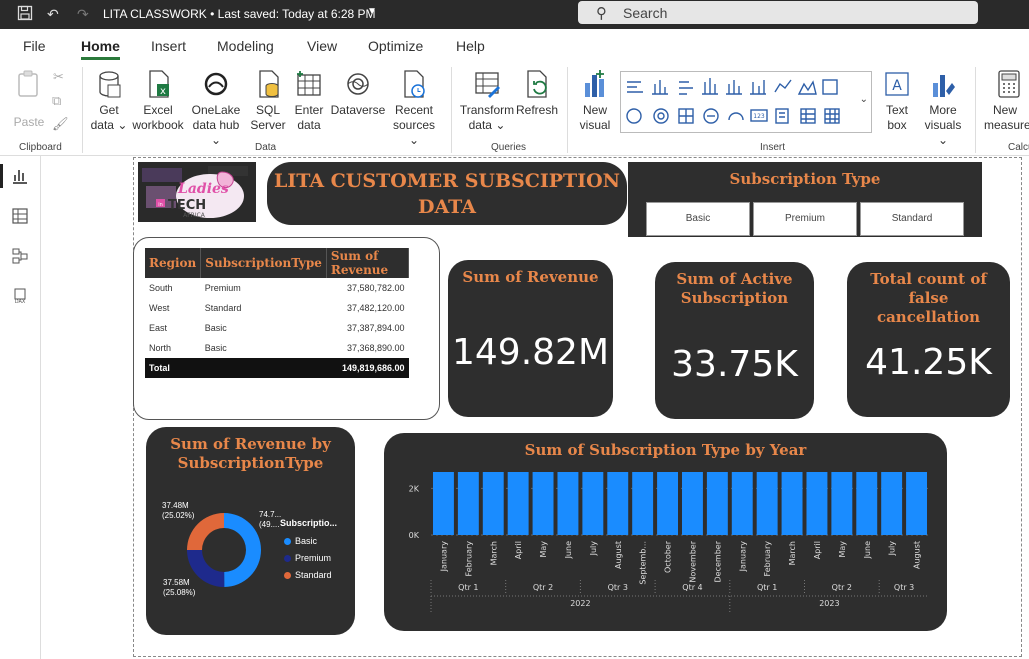  What do you see at coordinates (372, 11) in the screenshot?
I see `chevron-down-icon: ▼` at bounding box center [372, 11].